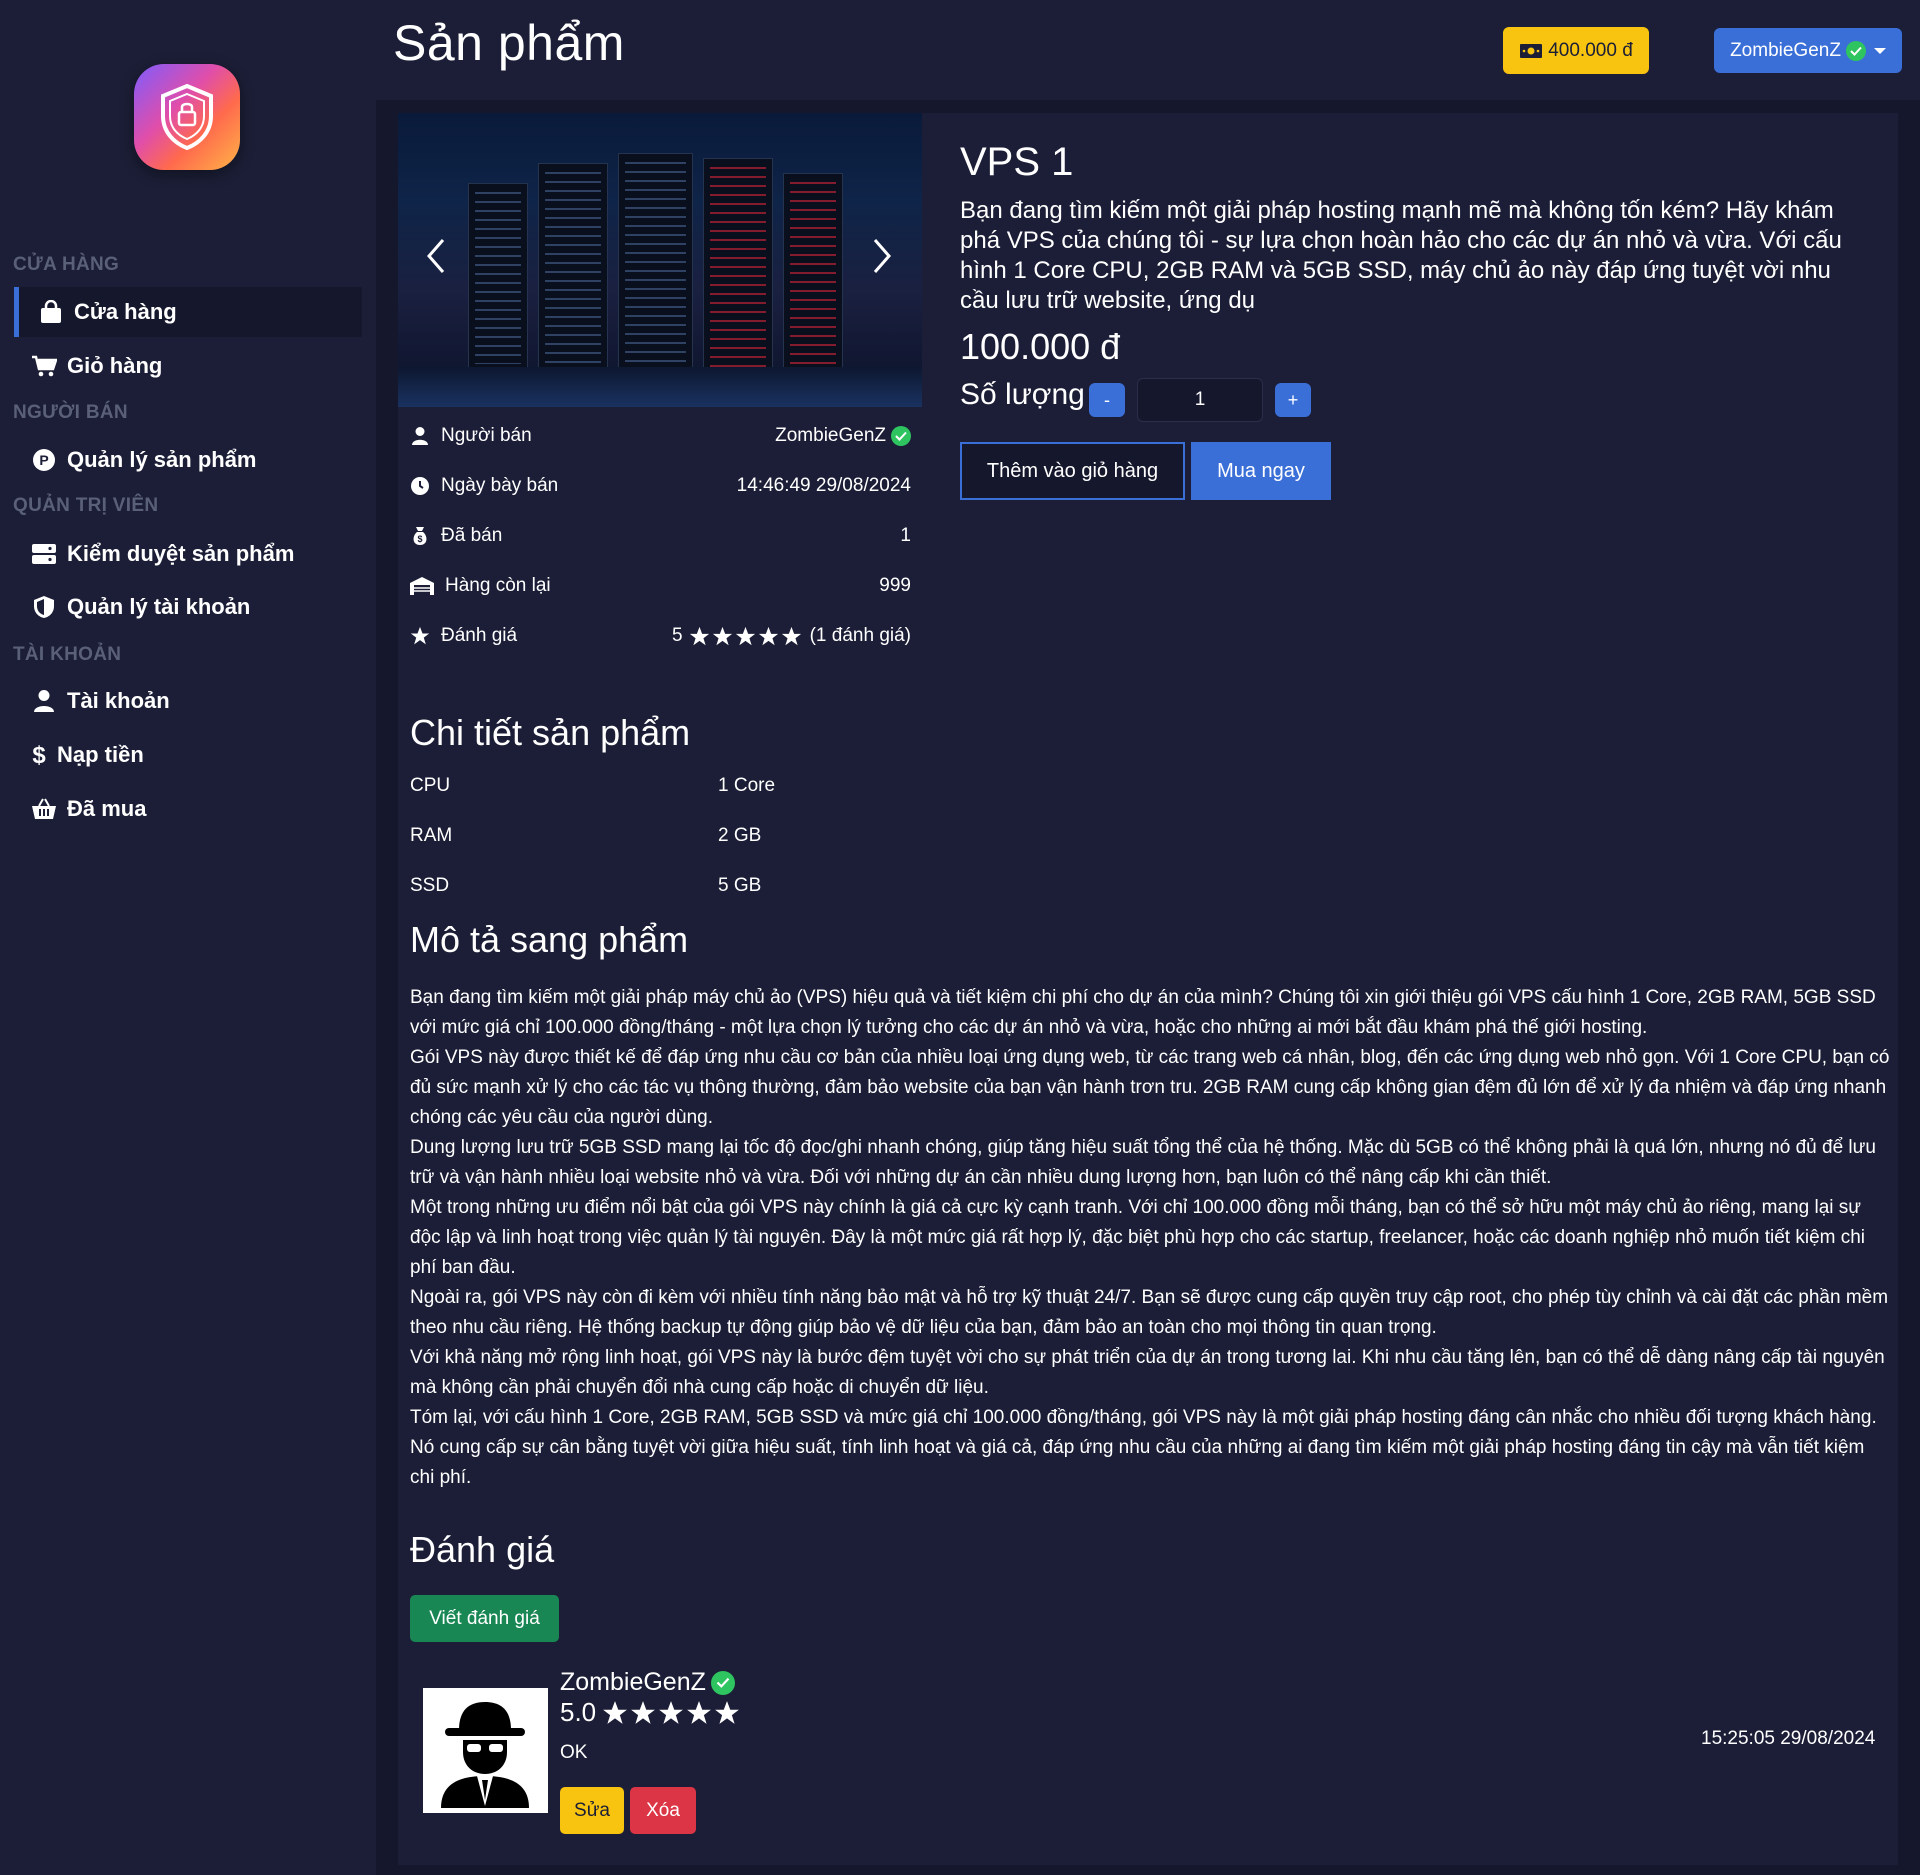  I want to click on edit-review-button: Sửa, so click(592, 1810).